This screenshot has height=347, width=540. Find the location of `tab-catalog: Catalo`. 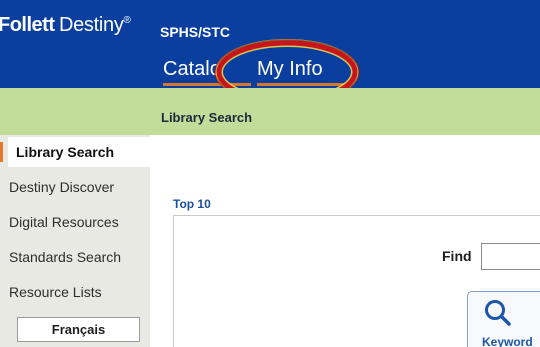

tab-catalog: Catalo is located at coordinates (207, 71).